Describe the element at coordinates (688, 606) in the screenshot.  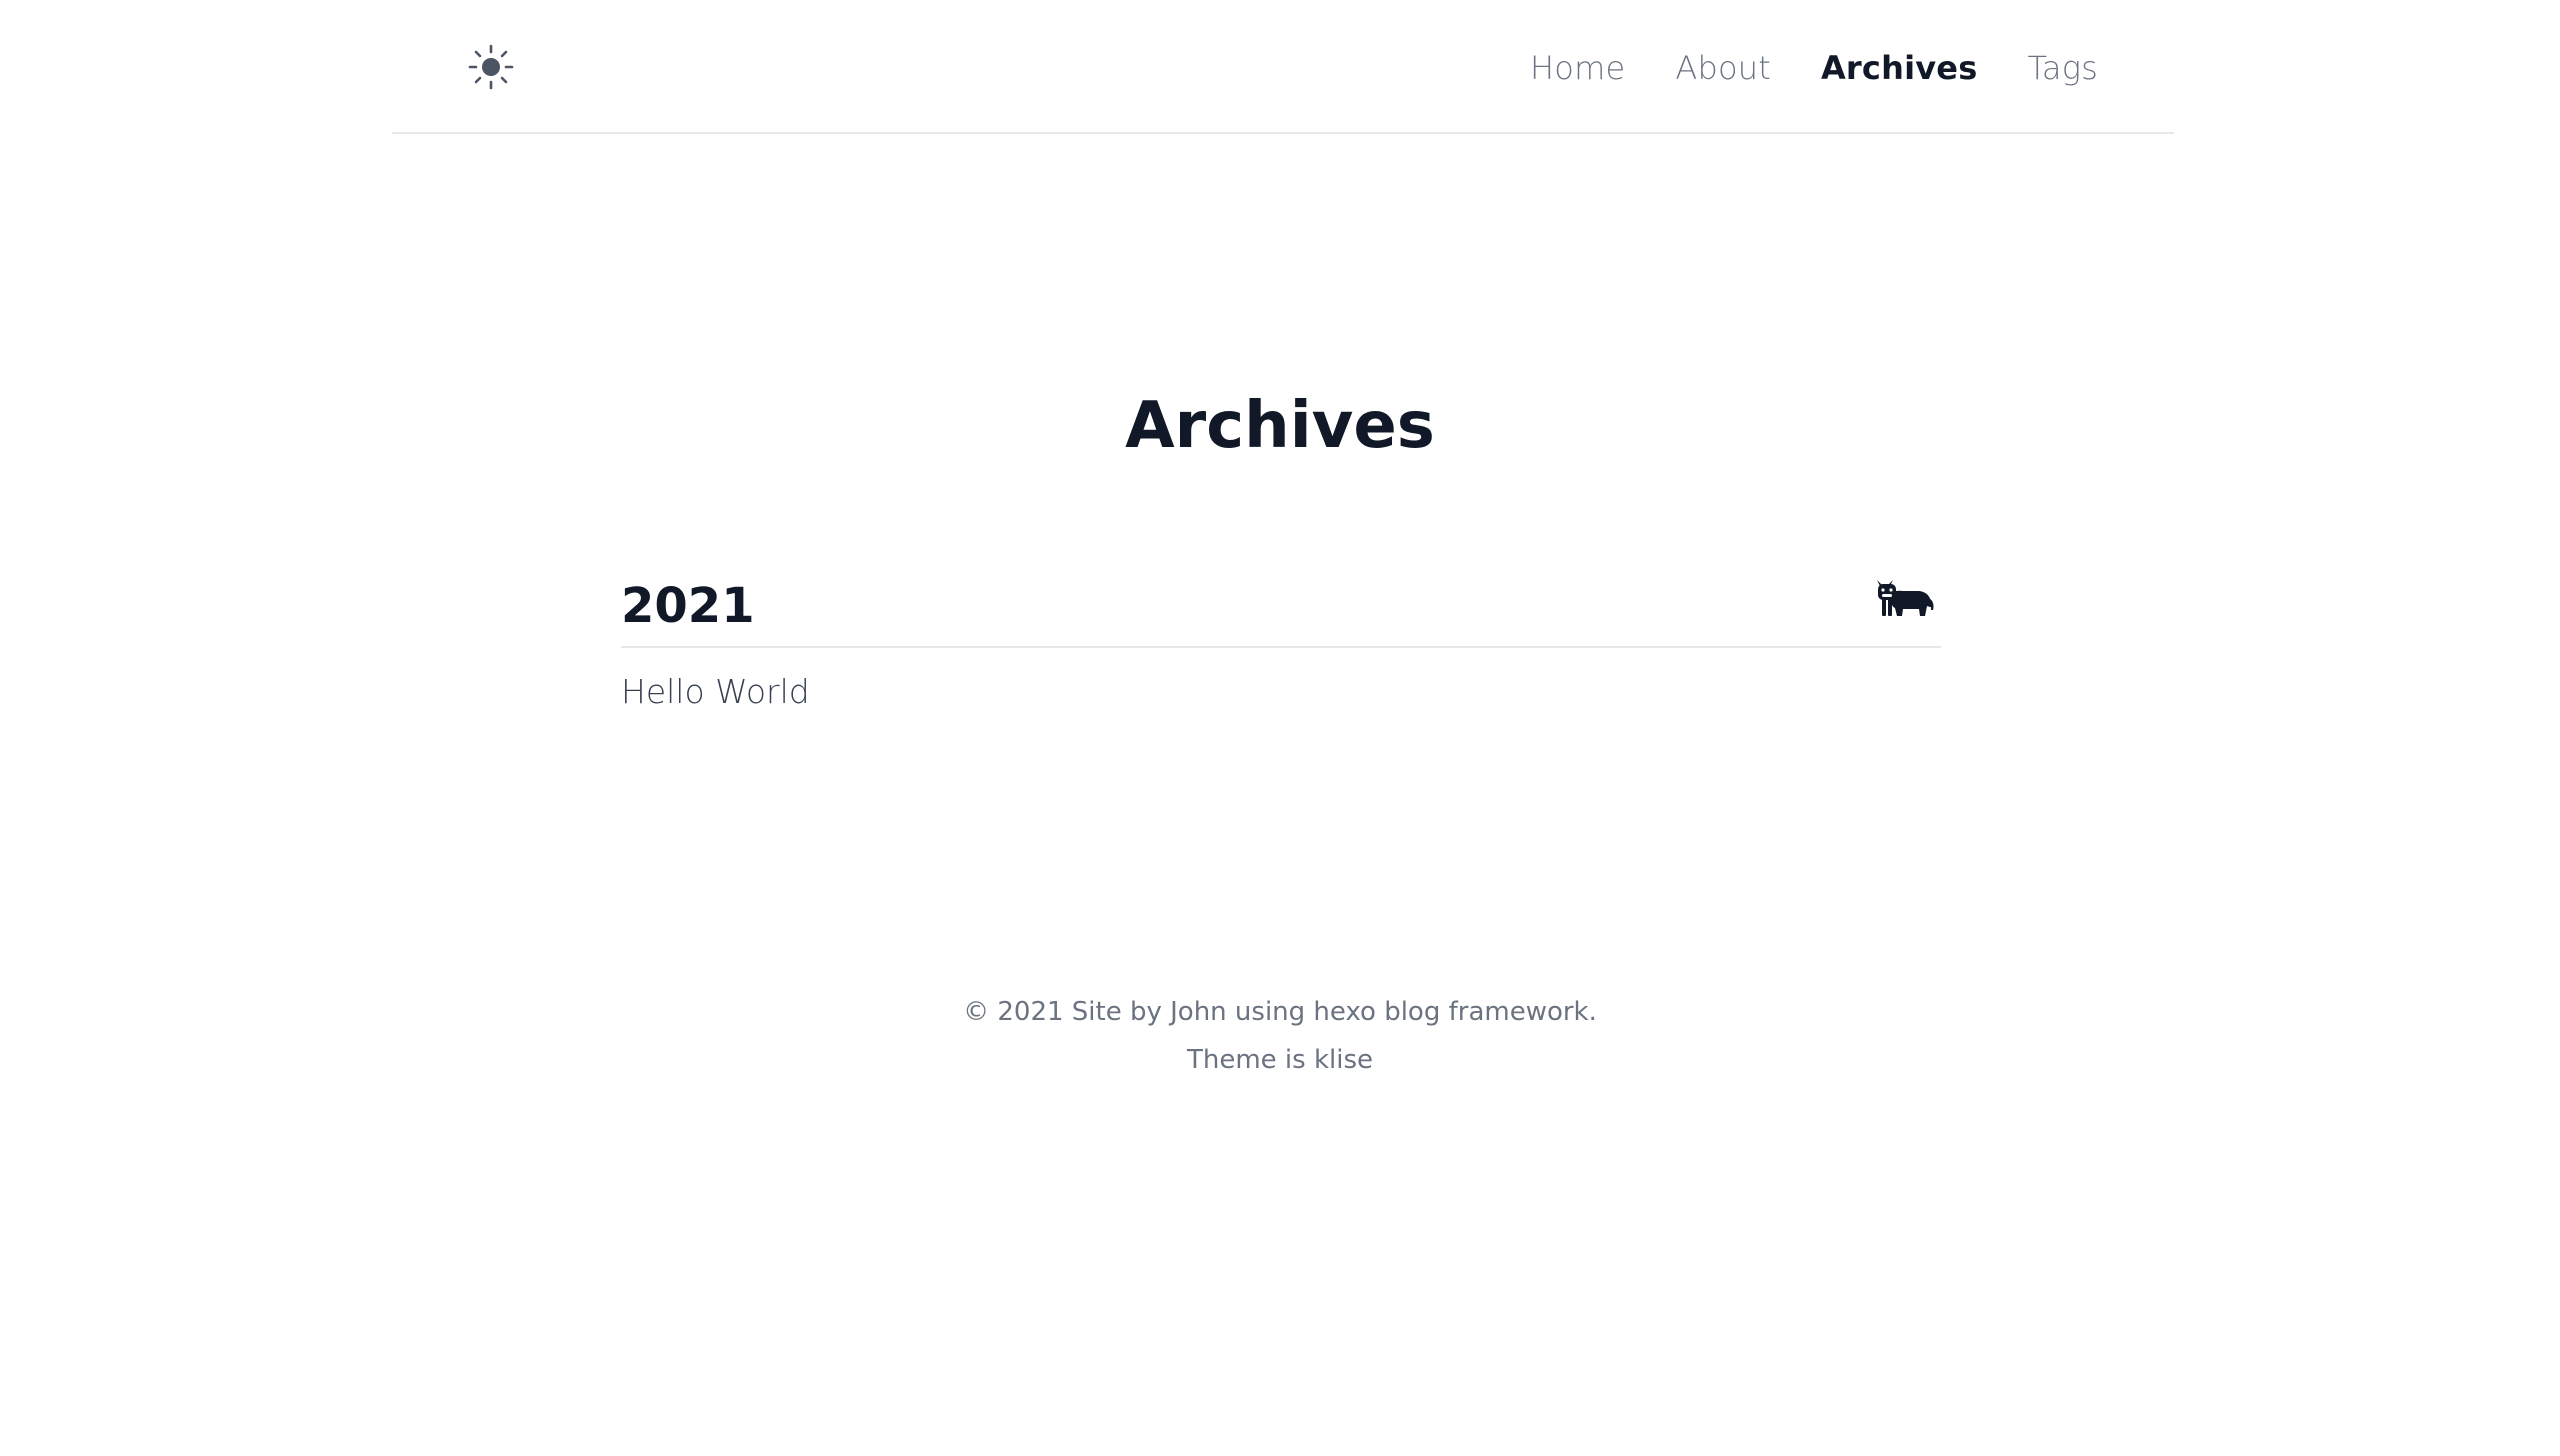
I see `year-label: 2021` at that location.